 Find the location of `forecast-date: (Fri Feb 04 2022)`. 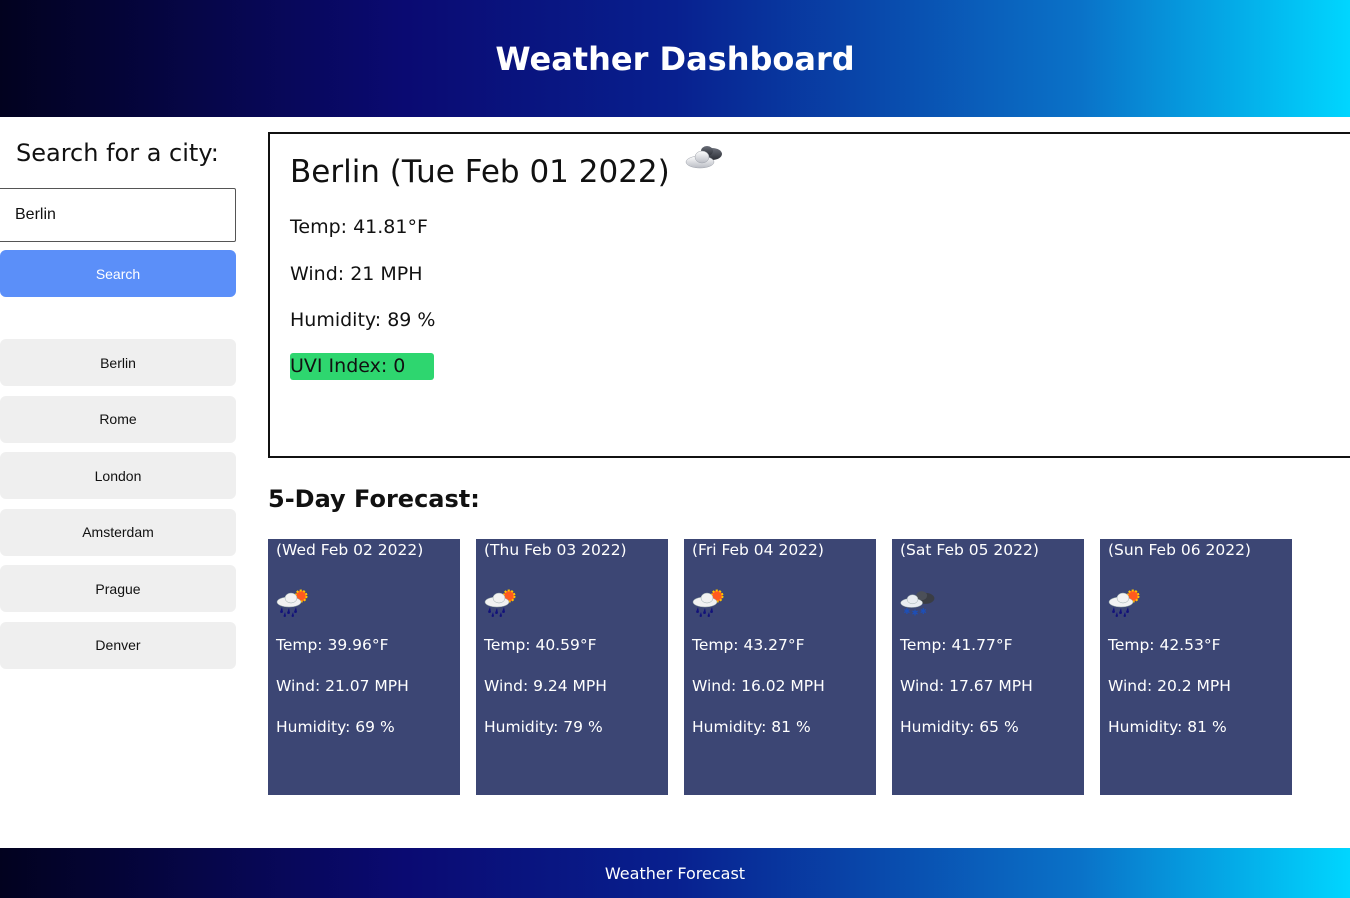

forecast-date: (Fri Feb 04 2022) is located at coordinates (758, 550).